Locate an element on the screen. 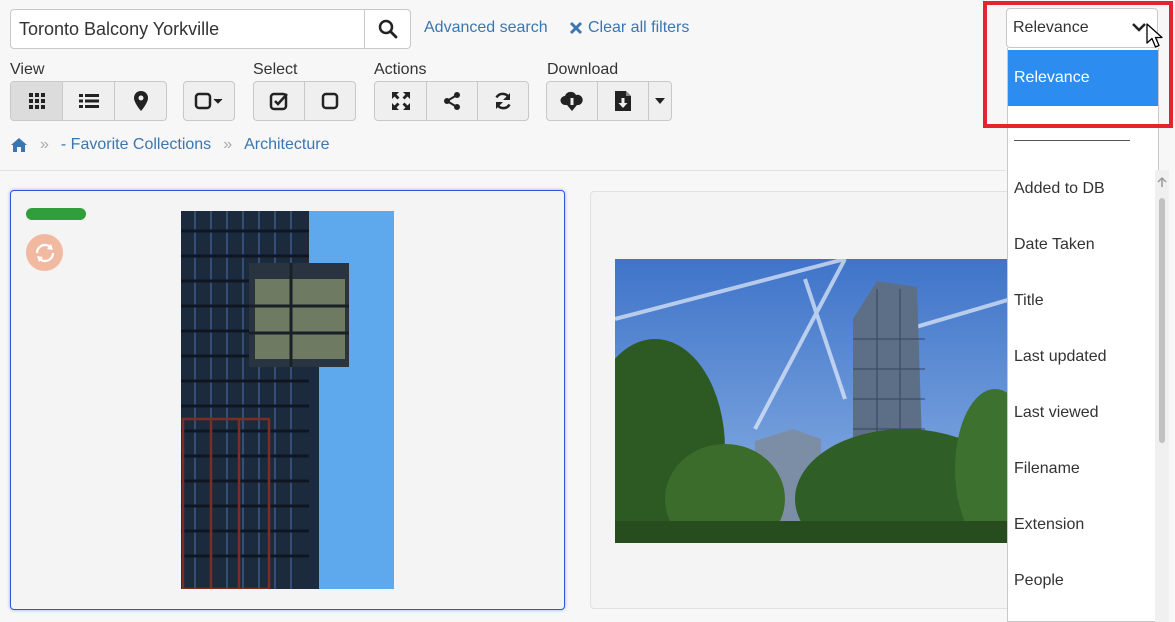 This screenshot has height=622, width=1175. checkbox-checked-icon is located at coordinates (278, 101).